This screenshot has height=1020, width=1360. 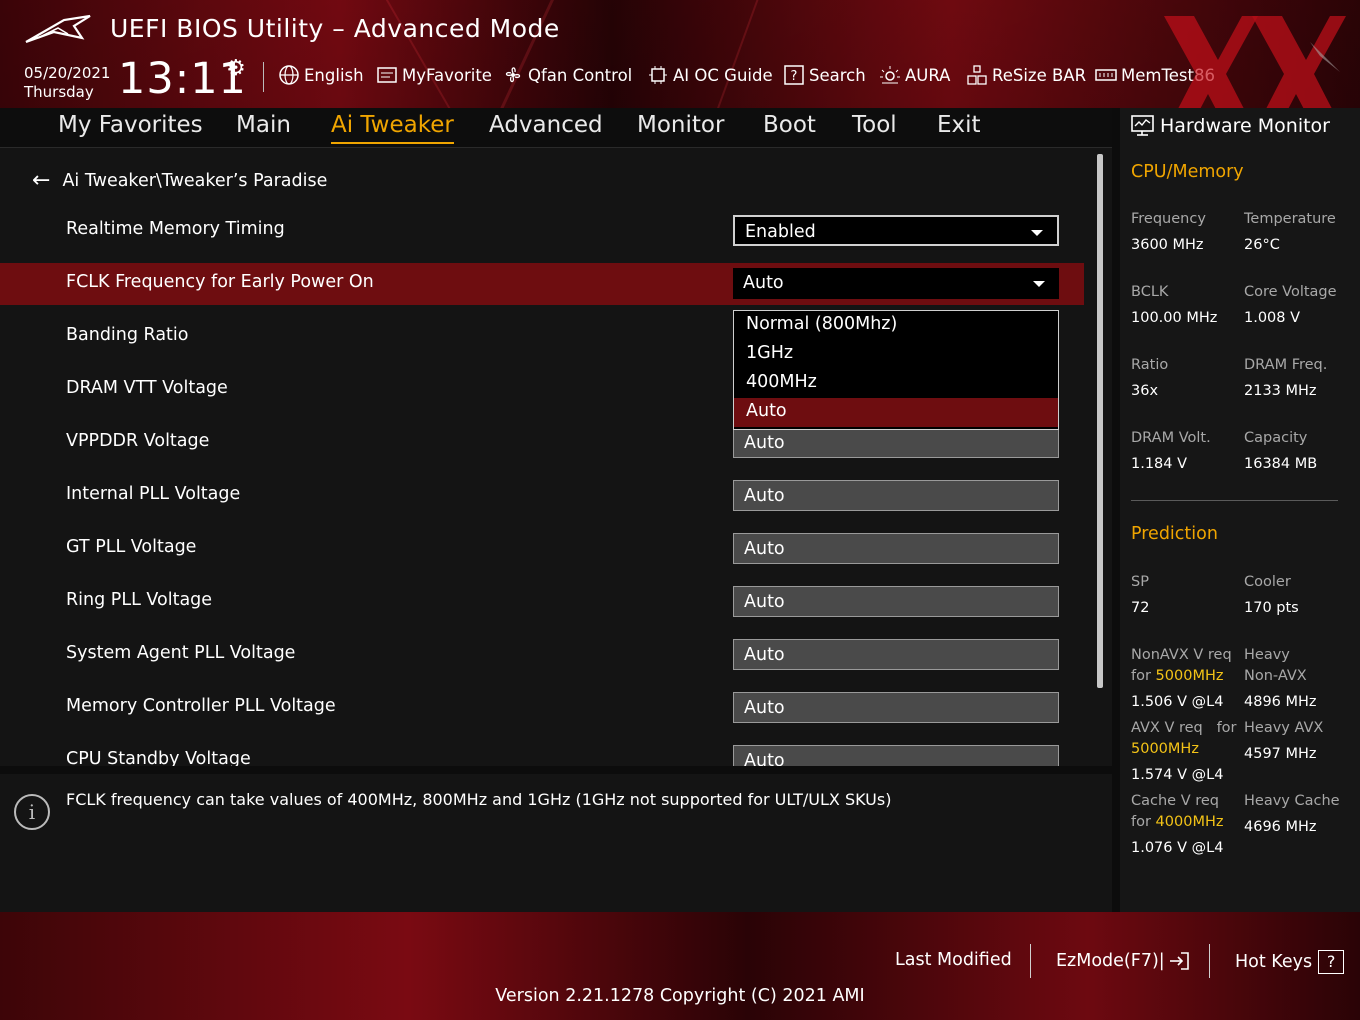 I want to click on hot-keys-label: Hot Keys, so click(x=1274, y=962).